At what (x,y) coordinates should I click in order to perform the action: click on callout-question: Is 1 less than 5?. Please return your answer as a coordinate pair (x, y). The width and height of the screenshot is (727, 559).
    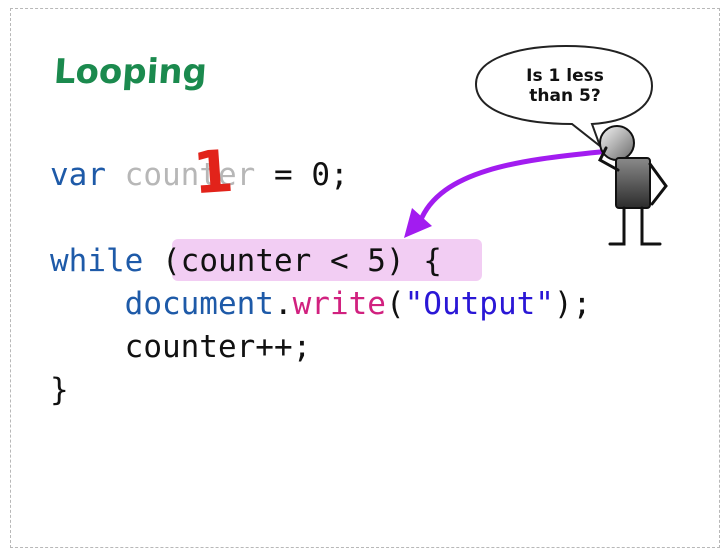
    Looking at the image, I should click on (565, 86).